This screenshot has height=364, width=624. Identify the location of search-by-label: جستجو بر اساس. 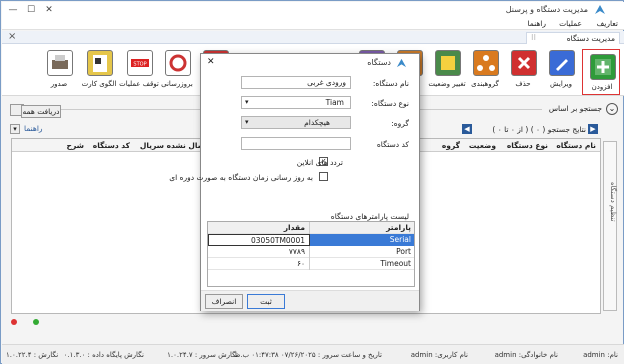
(575, 108).